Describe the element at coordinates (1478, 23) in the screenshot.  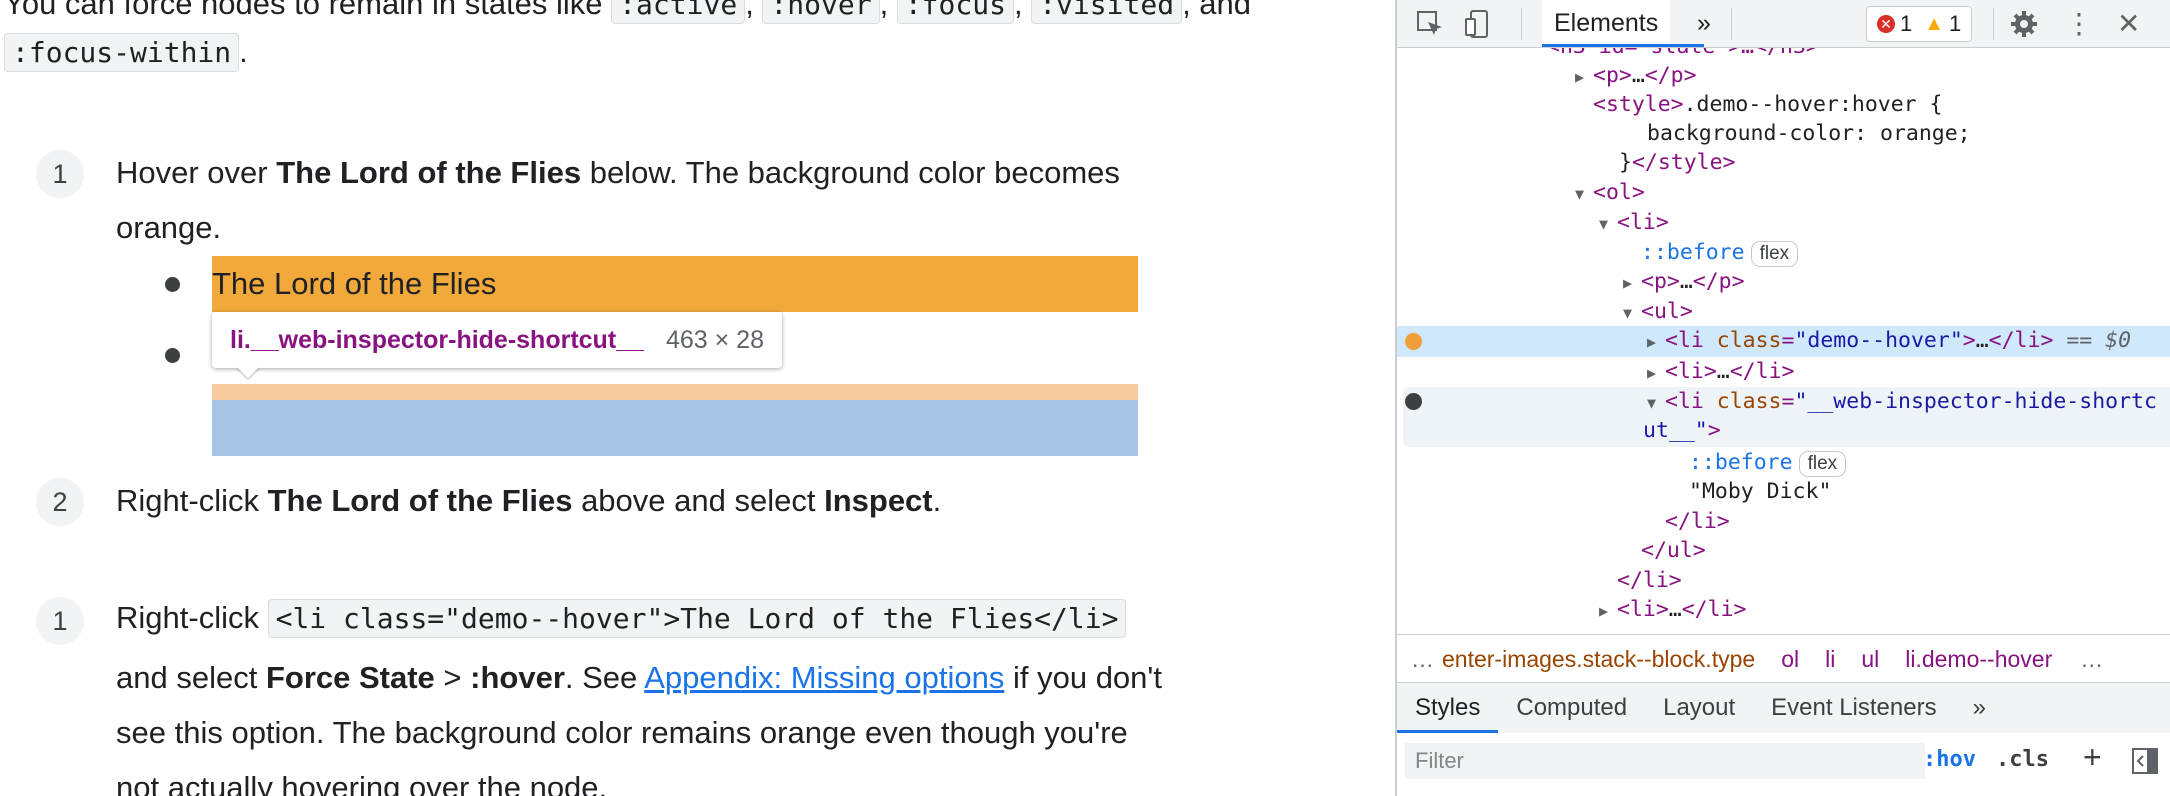
I see `device-toolbar-icon` at that location.